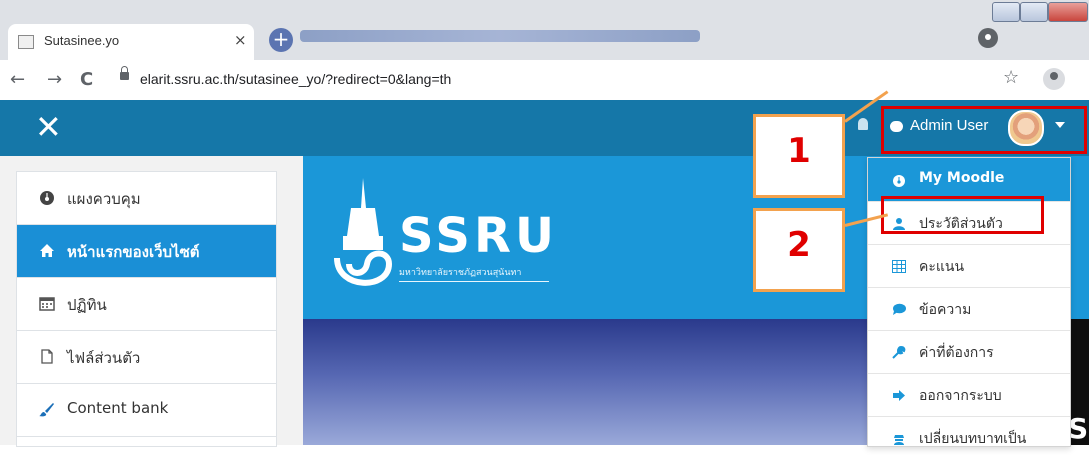  I want to click on menu-item-label: คะแนน, so click(942, 267).